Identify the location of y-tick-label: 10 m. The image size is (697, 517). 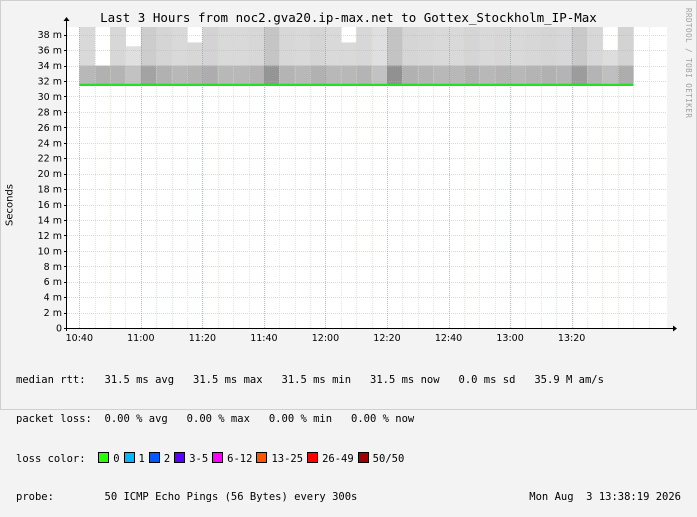
(50, 251).